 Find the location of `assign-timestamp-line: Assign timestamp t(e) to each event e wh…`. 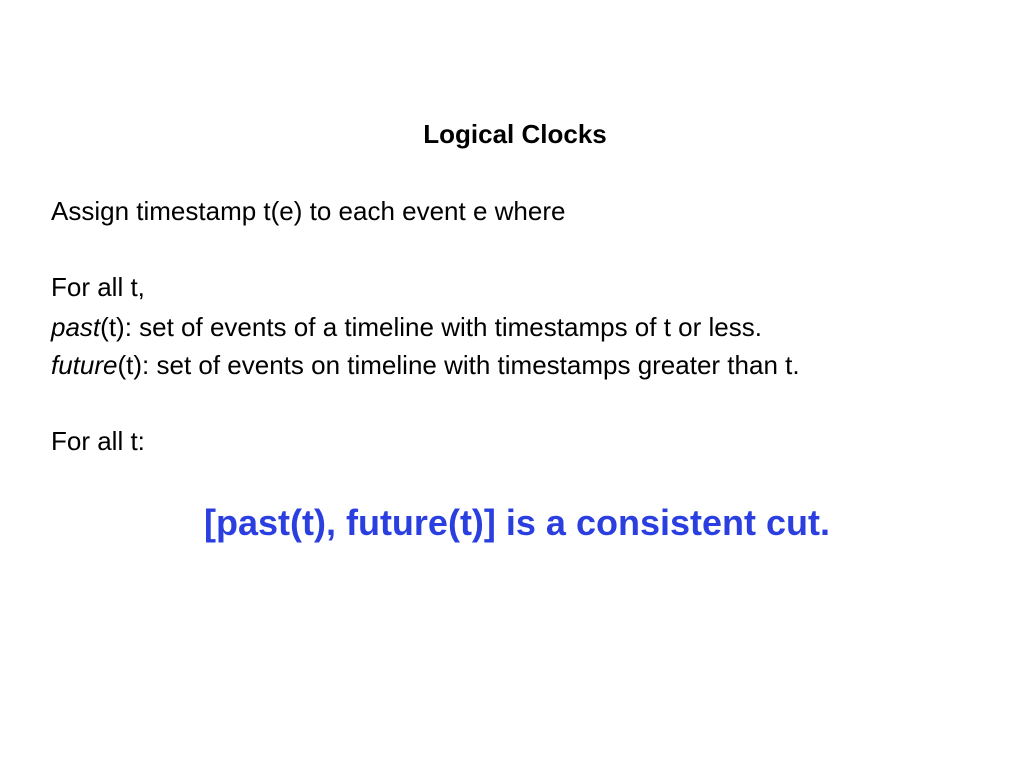

assign-timestamp-line: Assign timestamp t(e) to each event e wh… is located at coordinates (308, 211).